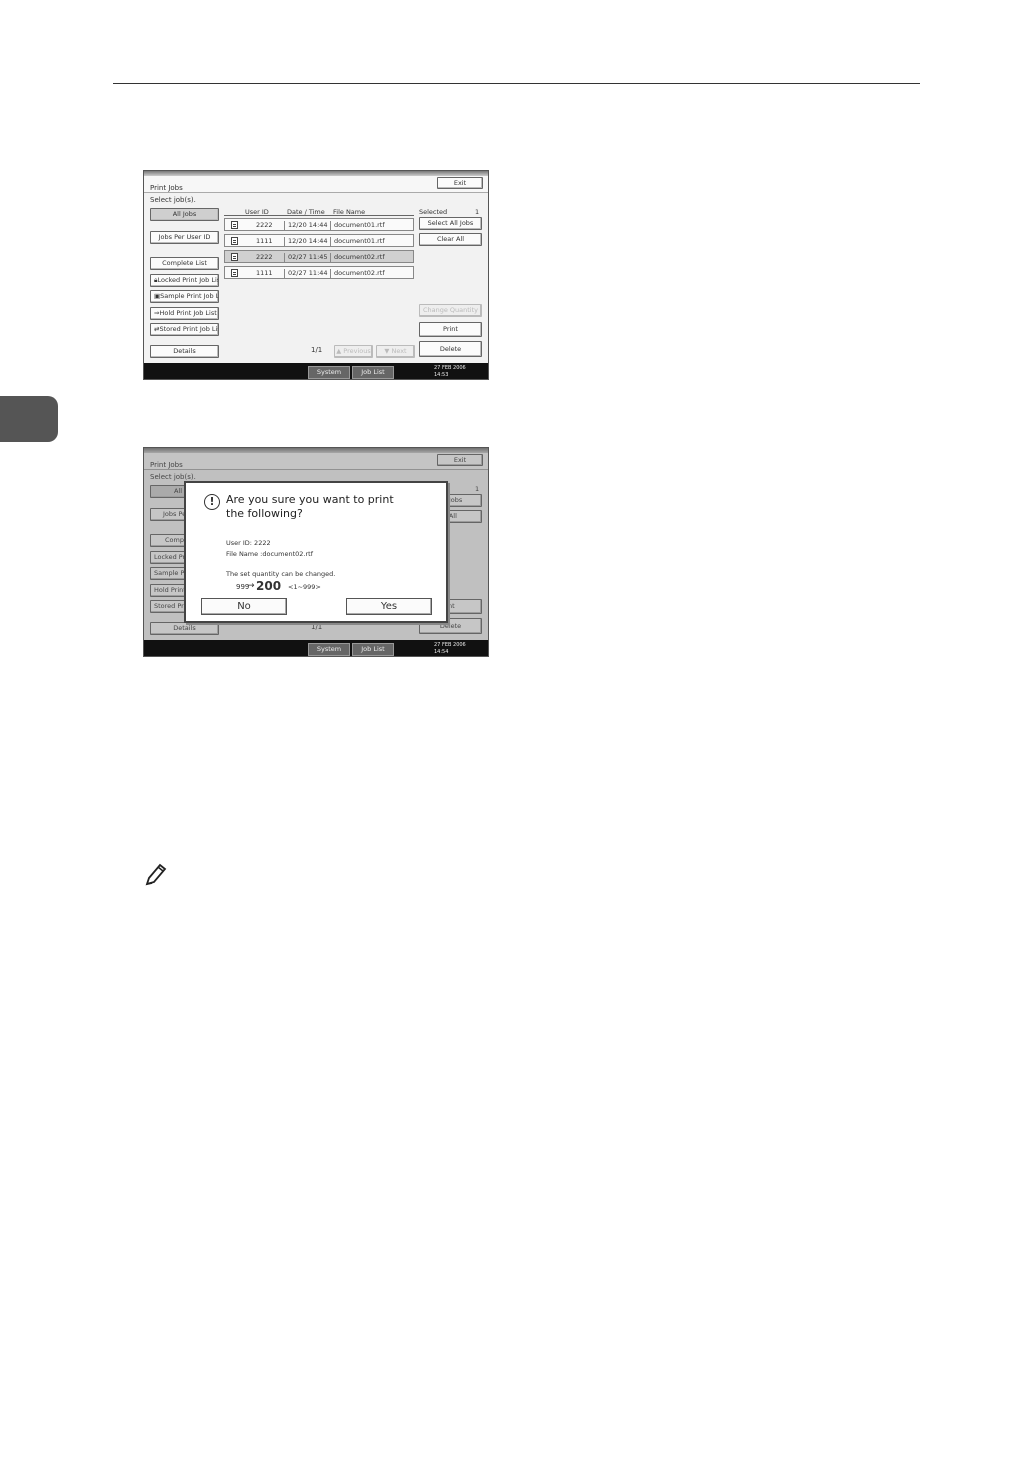  What do you see at coordinates (184, 351) in the screenshot?
I see `details-button: Details` at bounding box center [184, 351].